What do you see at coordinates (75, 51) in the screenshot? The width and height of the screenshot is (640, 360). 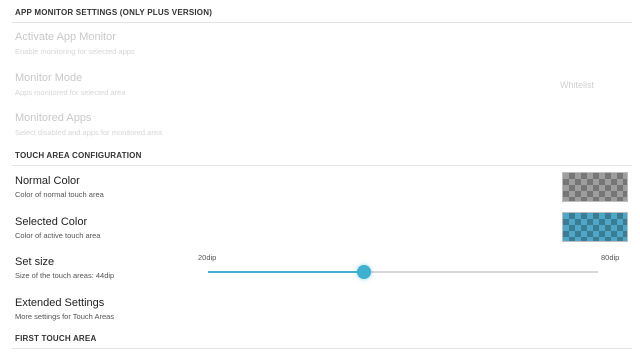 I see `pref-summary: Enable monitoring for selected apps` at bounding box center [75, 51].